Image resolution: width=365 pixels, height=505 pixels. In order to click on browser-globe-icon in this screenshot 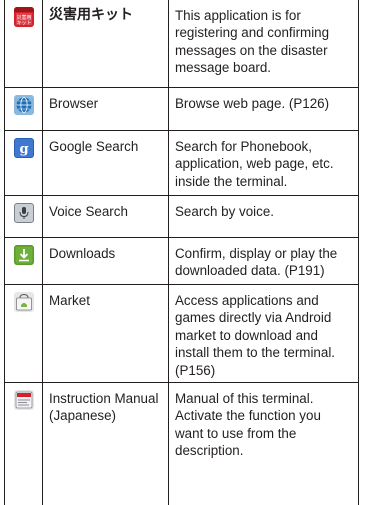, I will do `click(23, 105)`.